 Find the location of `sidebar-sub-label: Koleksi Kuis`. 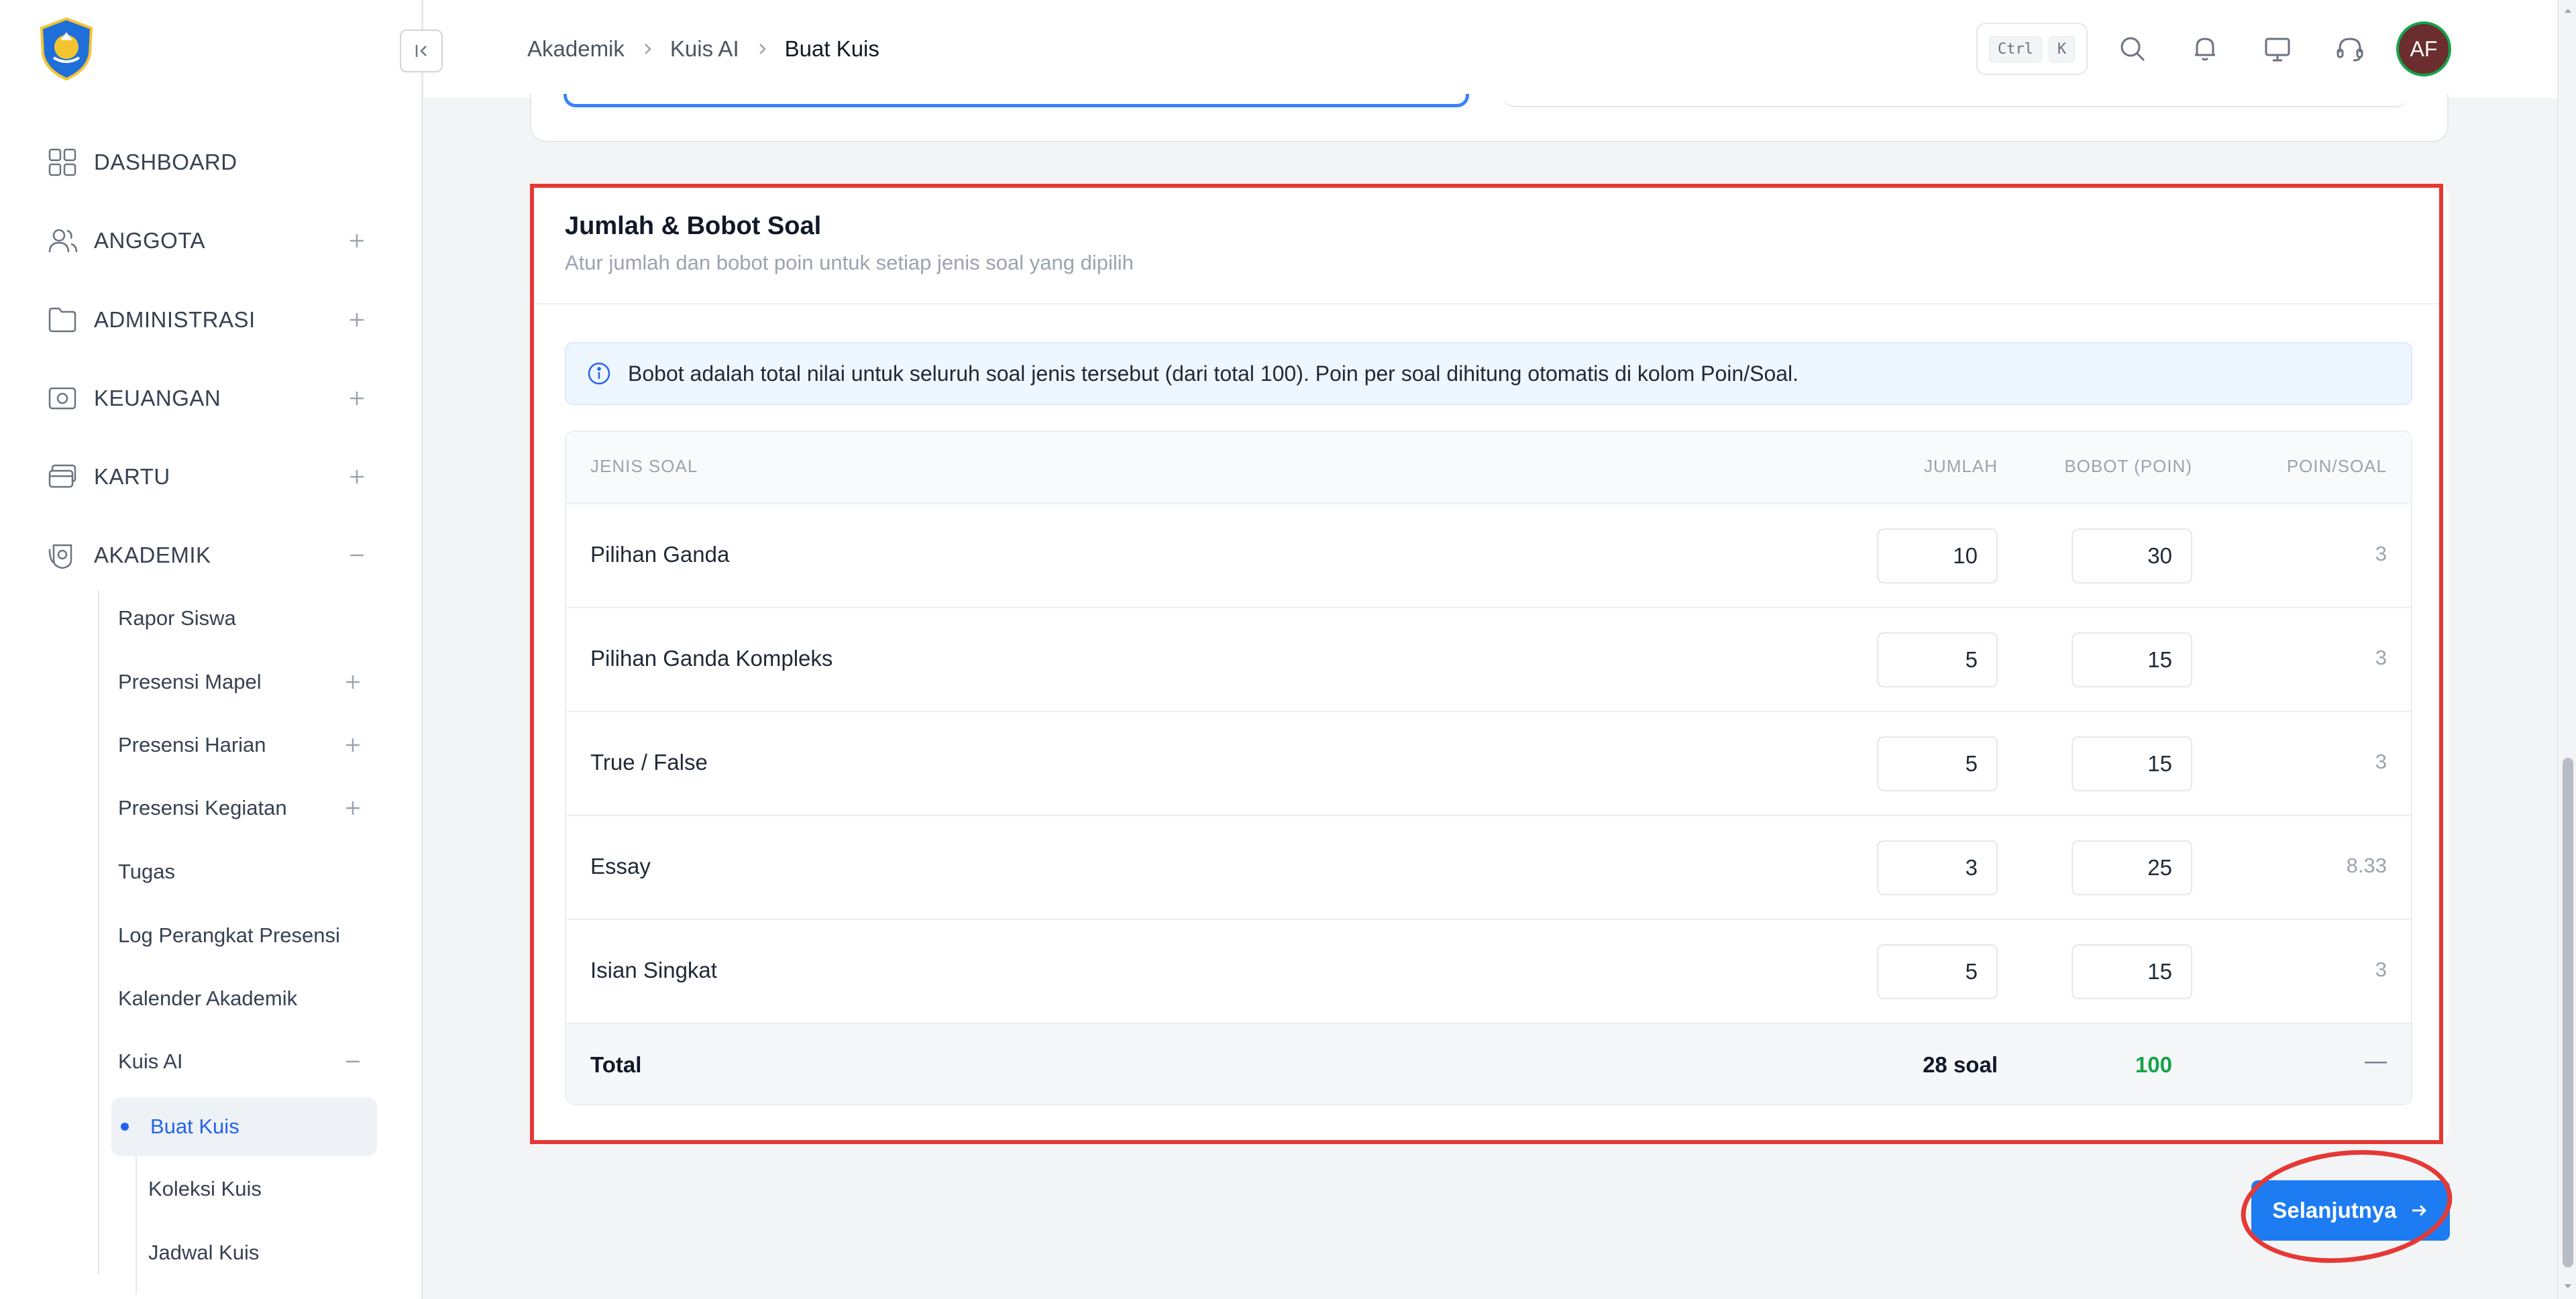

sidebar-sub-label: Koleksi Kuis is located at coordinates (205, 1189).